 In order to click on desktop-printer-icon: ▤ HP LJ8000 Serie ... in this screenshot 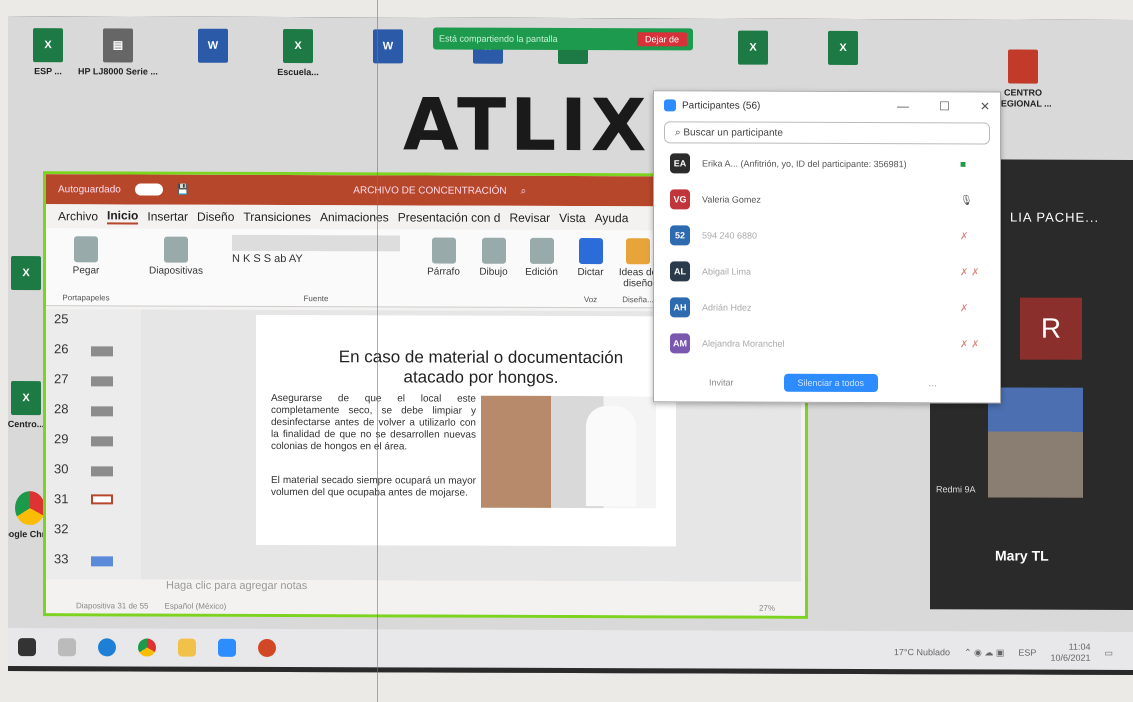, I will do `click(118, 52)`.